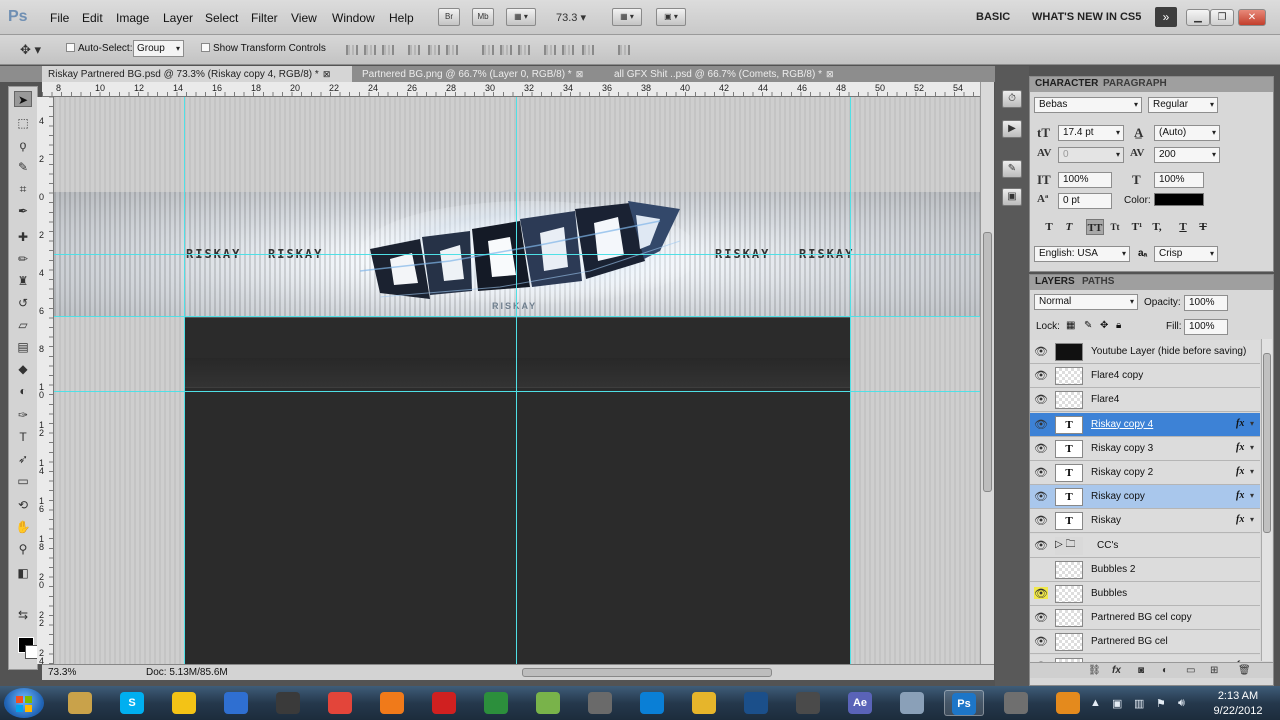  Describe the element at coordinates (627, 17) in the screenshot. I see `arrange-documents-button: ▦ ▾` at that location.